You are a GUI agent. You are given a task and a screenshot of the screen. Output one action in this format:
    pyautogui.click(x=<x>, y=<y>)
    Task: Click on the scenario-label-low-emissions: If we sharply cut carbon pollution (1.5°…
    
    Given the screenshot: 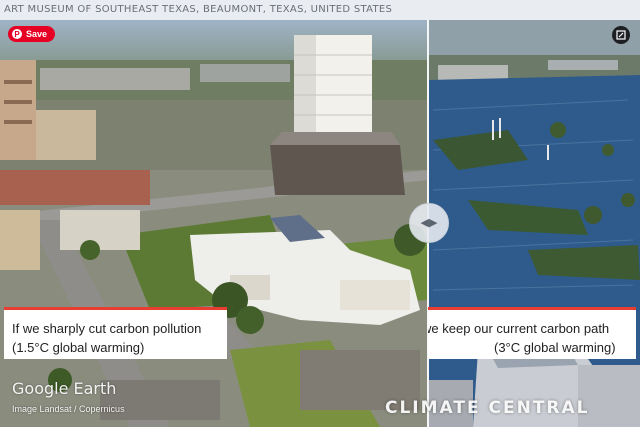 What is the action you would take?
    pyautogui.click(x=115, y=333)
    